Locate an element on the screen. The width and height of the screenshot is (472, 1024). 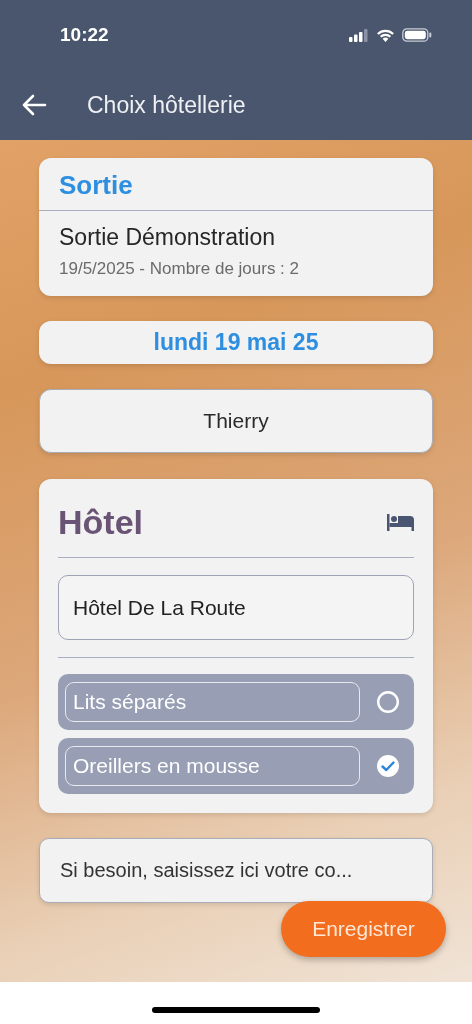
outing-details: 19/5/2025 - Nombre de jours : 2 is located at coordinates (179, 268).